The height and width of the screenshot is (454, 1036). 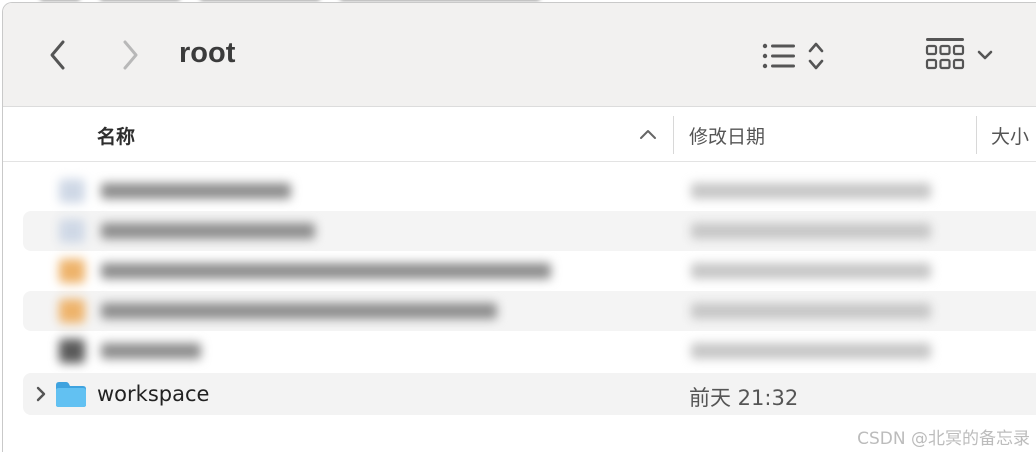 I want to click on column-name-header: 名称, so click(x=116, y=135).